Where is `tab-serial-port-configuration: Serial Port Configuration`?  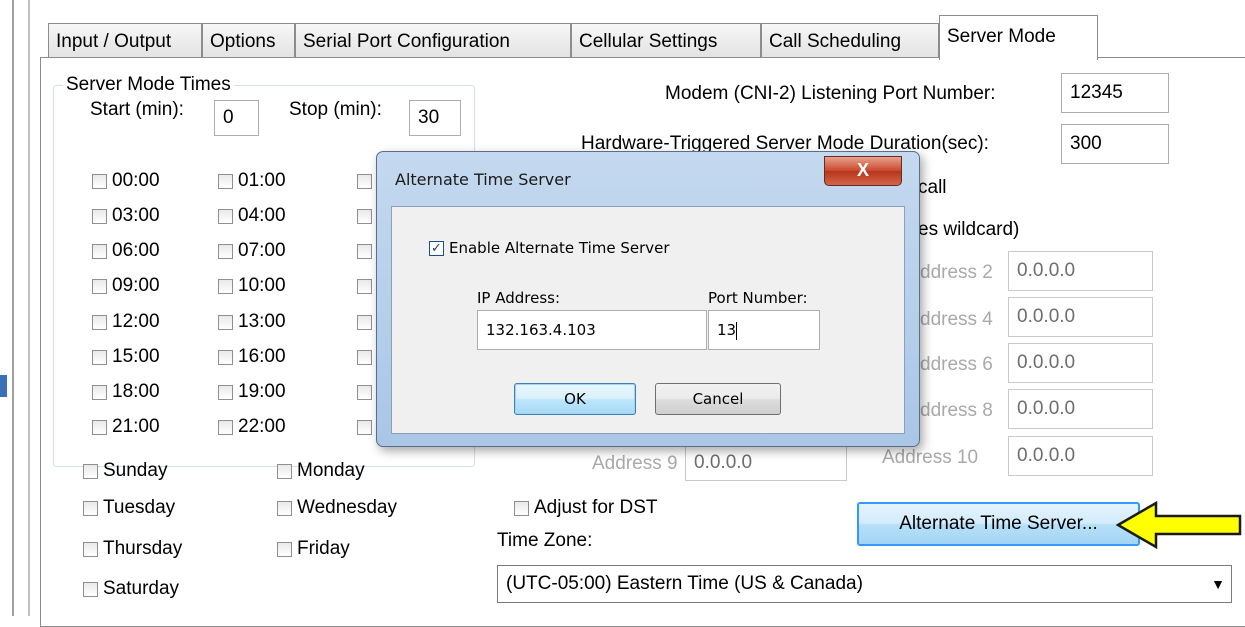
tab-serial-port-configuration: Serial Port Configuration is located at coordinates (433, 40).